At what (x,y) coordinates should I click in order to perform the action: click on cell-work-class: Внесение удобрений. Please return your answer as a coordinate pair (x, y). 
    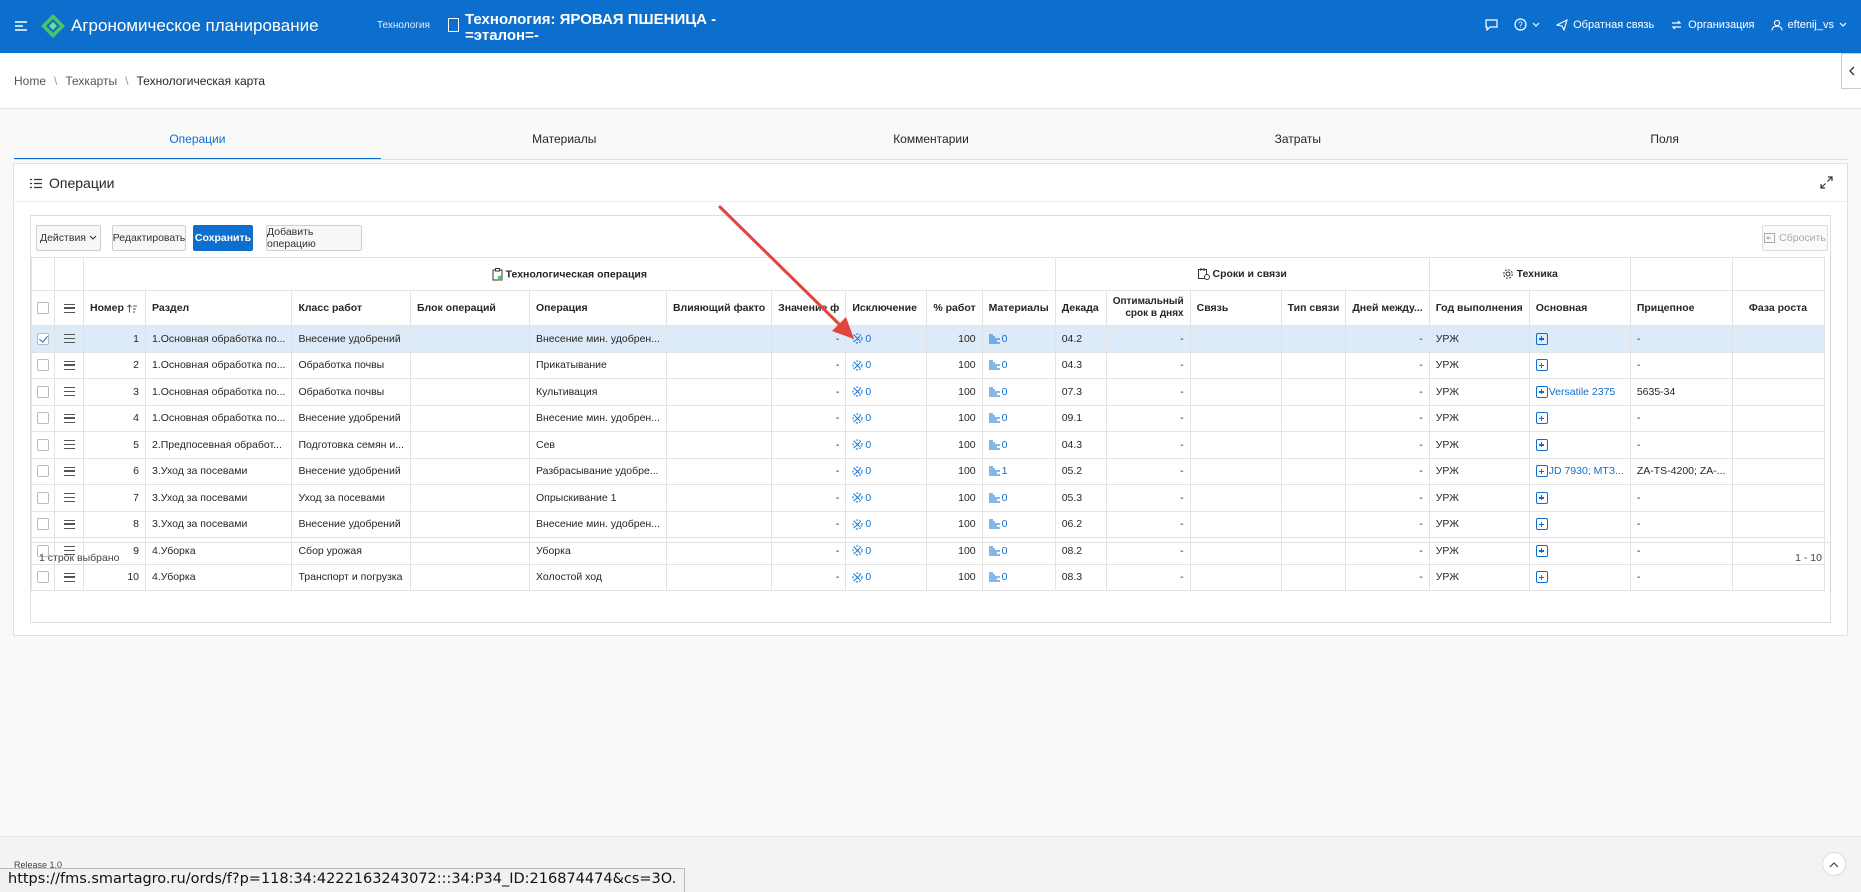
    Looking at the image, I should click on (351, 471).